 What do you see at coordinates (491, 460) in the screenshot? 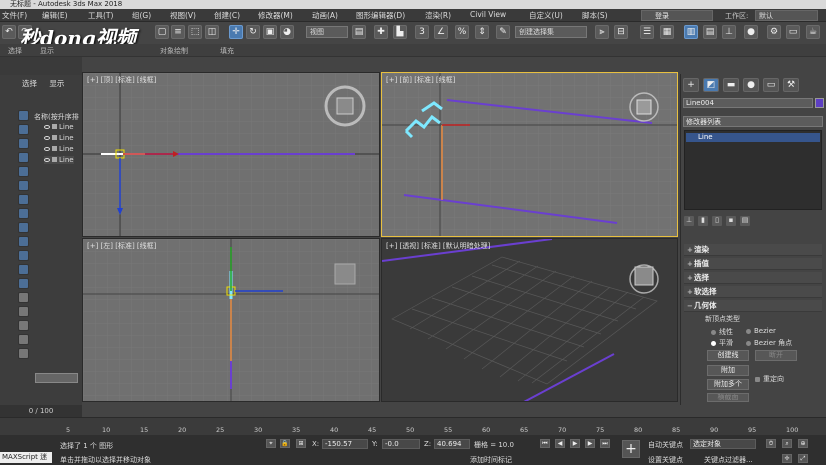
I see `add-time-tag: 添加时间标记` at bounding box center [491, 460].